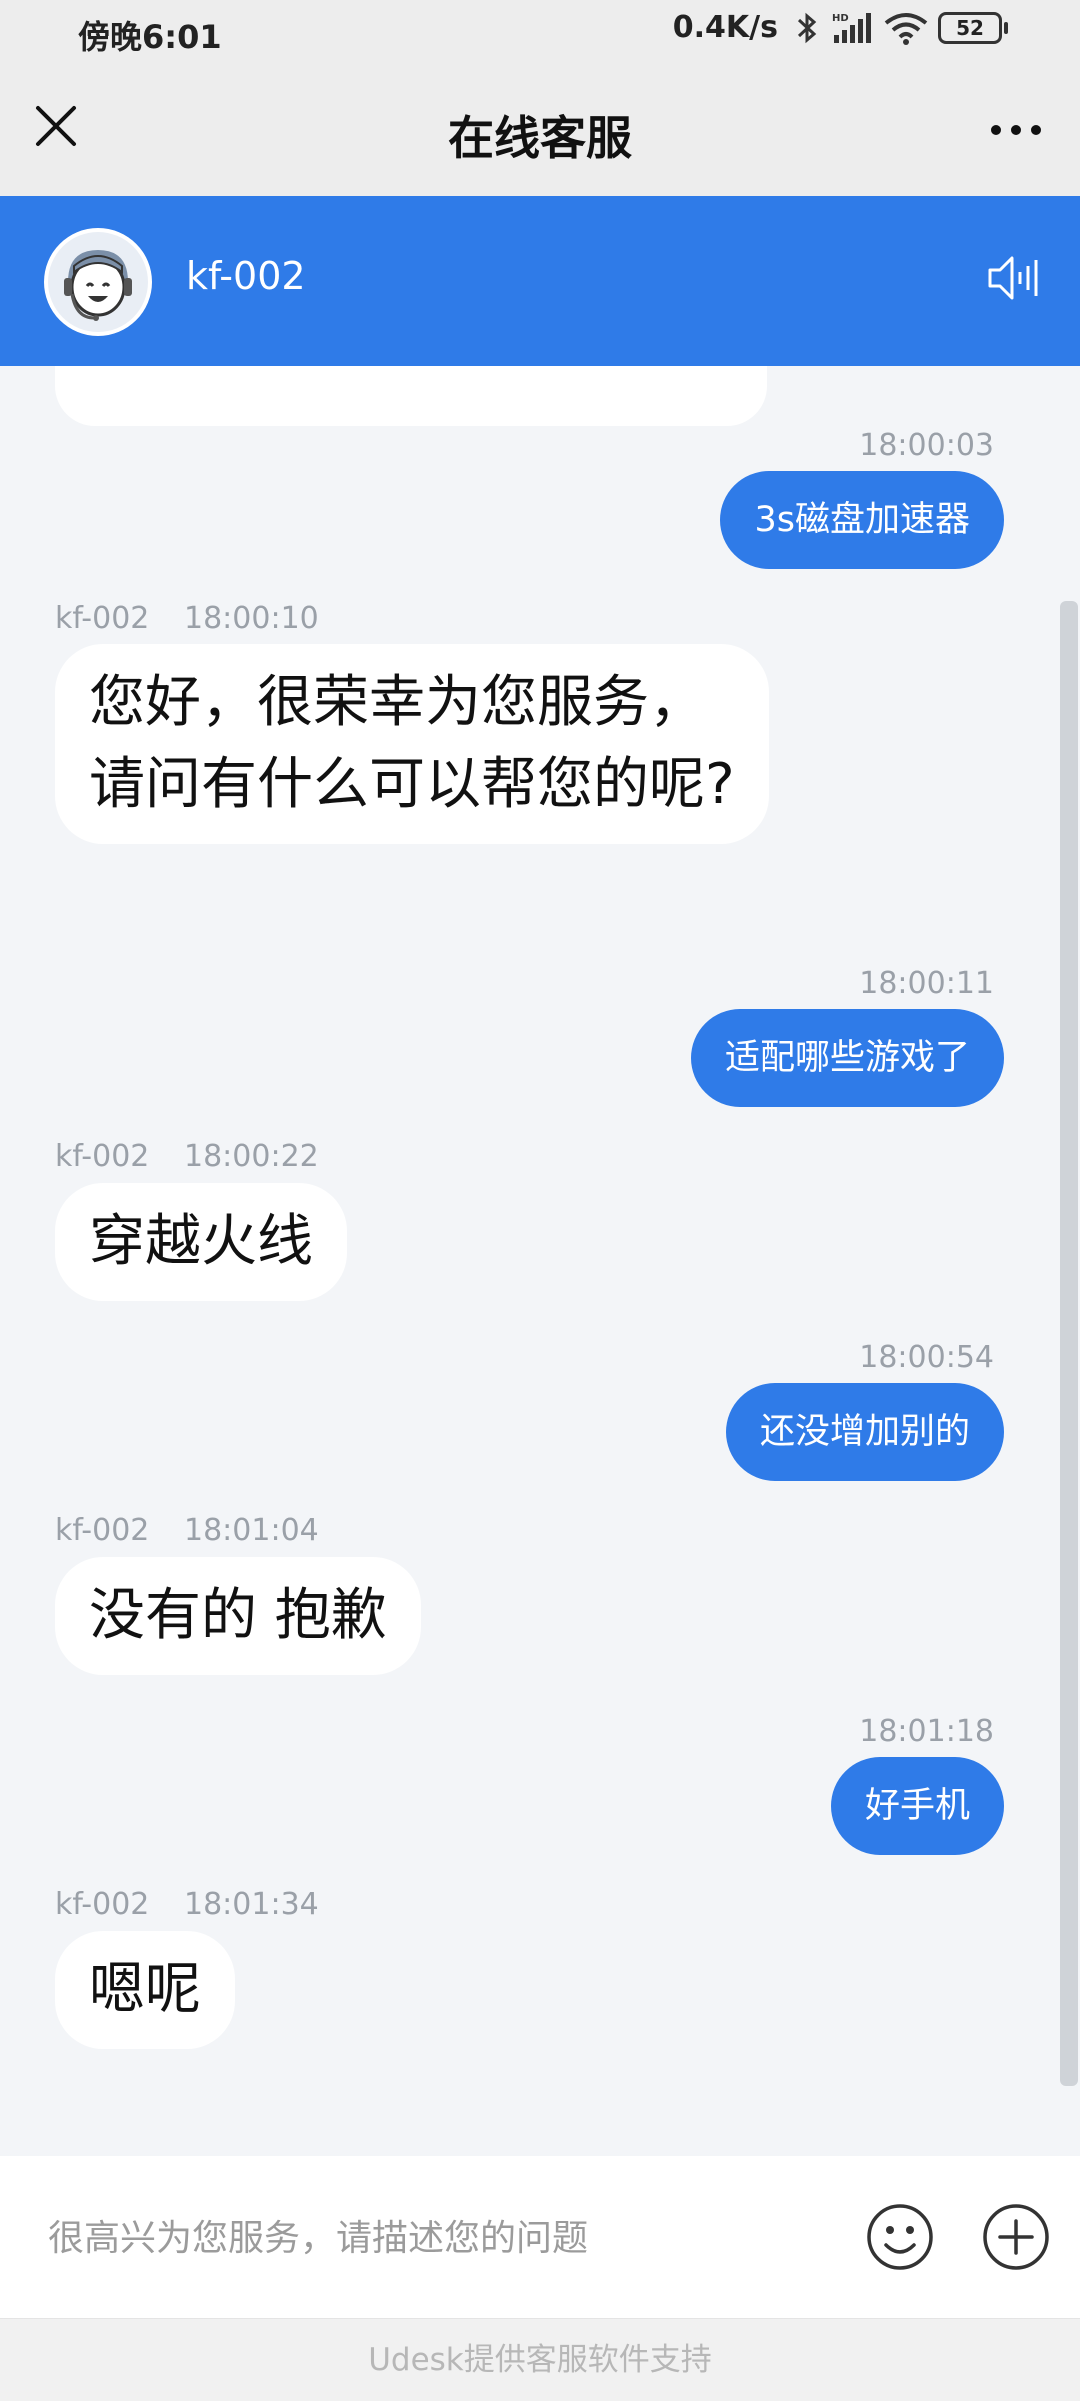 The height and width of the screenshot is (2401, 1080). What do you see at coordinates (725, 27) in the screenshot?
I see `network-speed: 0.4K/s` at bounding box center [725, 27].